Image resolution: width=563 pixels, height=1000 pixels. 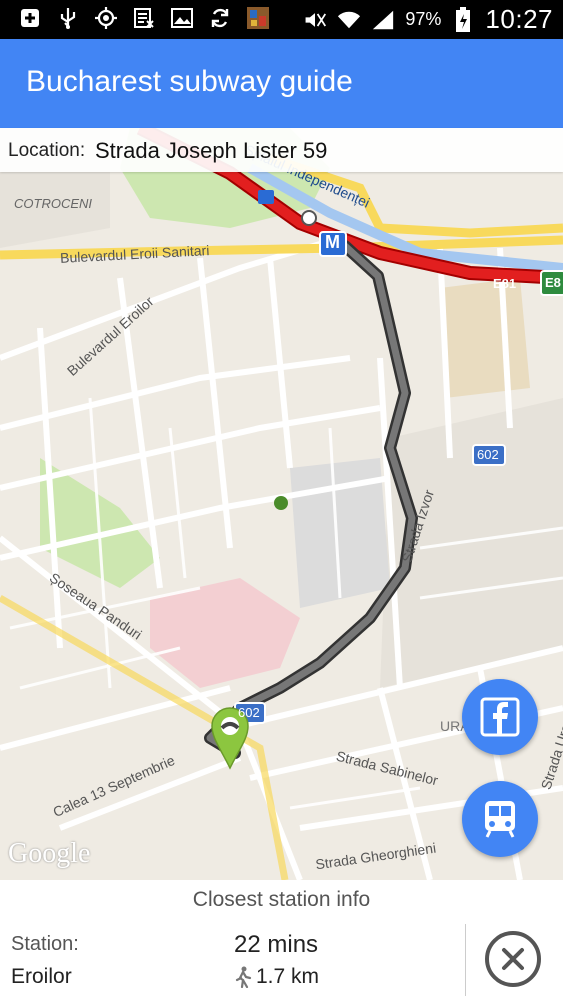 I want to click on usb-icon, so click(x=68, y=18).